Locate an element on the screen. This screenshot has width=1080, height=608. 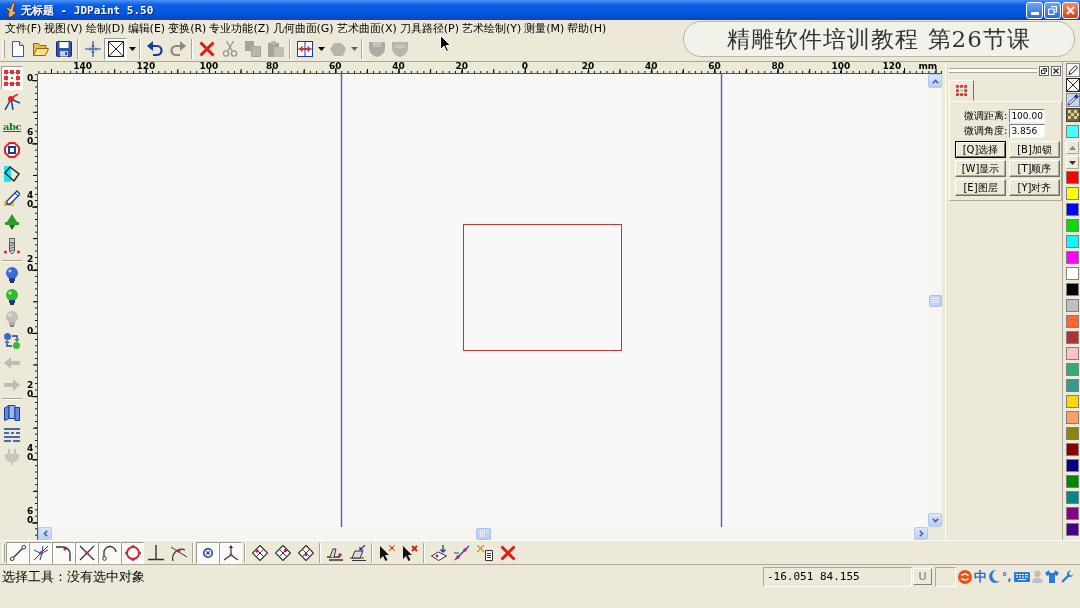
menu-item: 几何曲面(G) is located at coordinates (303, 28).